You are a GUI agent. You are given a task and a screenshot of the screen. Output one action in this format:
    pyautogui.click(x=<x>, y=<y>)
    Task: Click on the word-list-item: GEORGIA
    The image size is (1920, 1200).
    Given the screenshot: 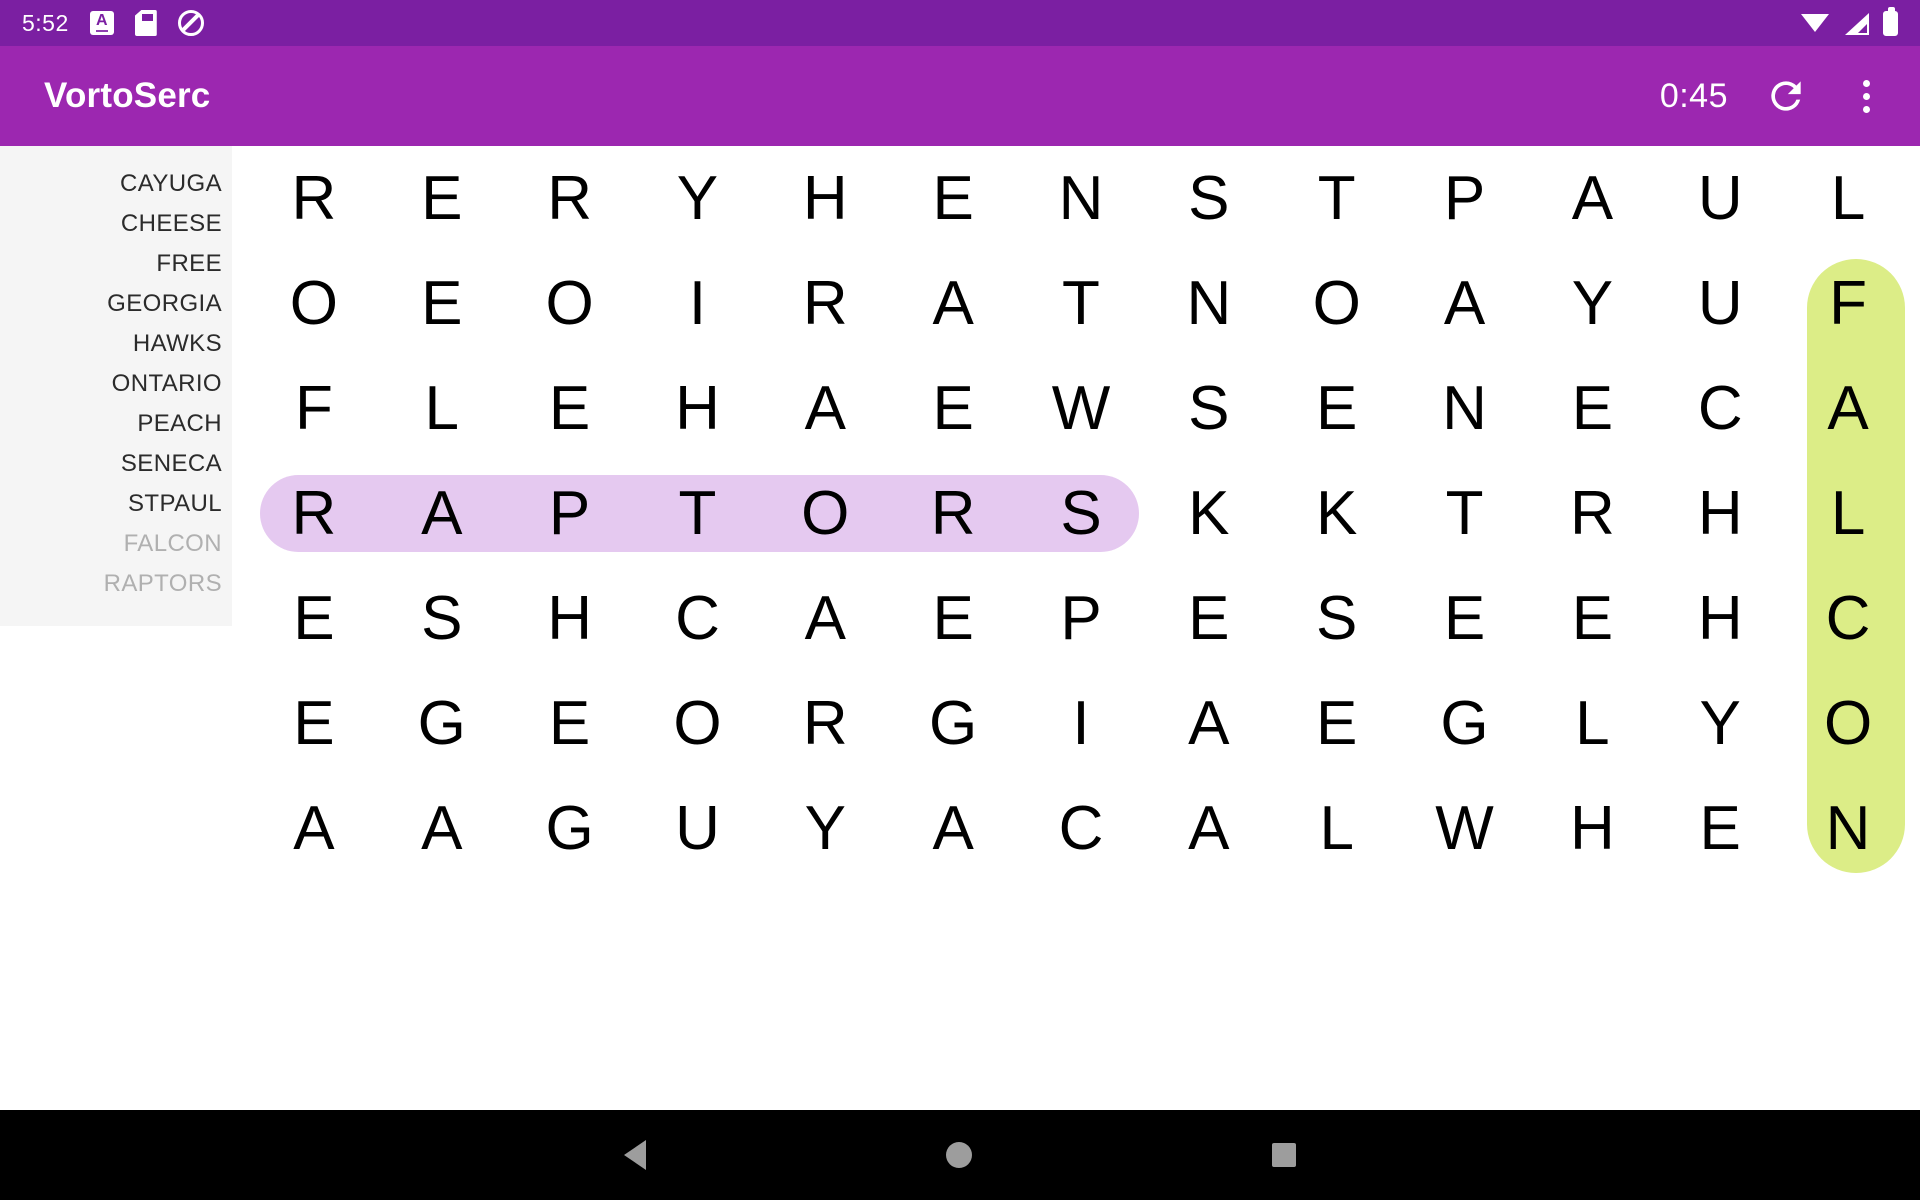 What is the action you would take?
    pyautogui.click(x=164, y=304)
    